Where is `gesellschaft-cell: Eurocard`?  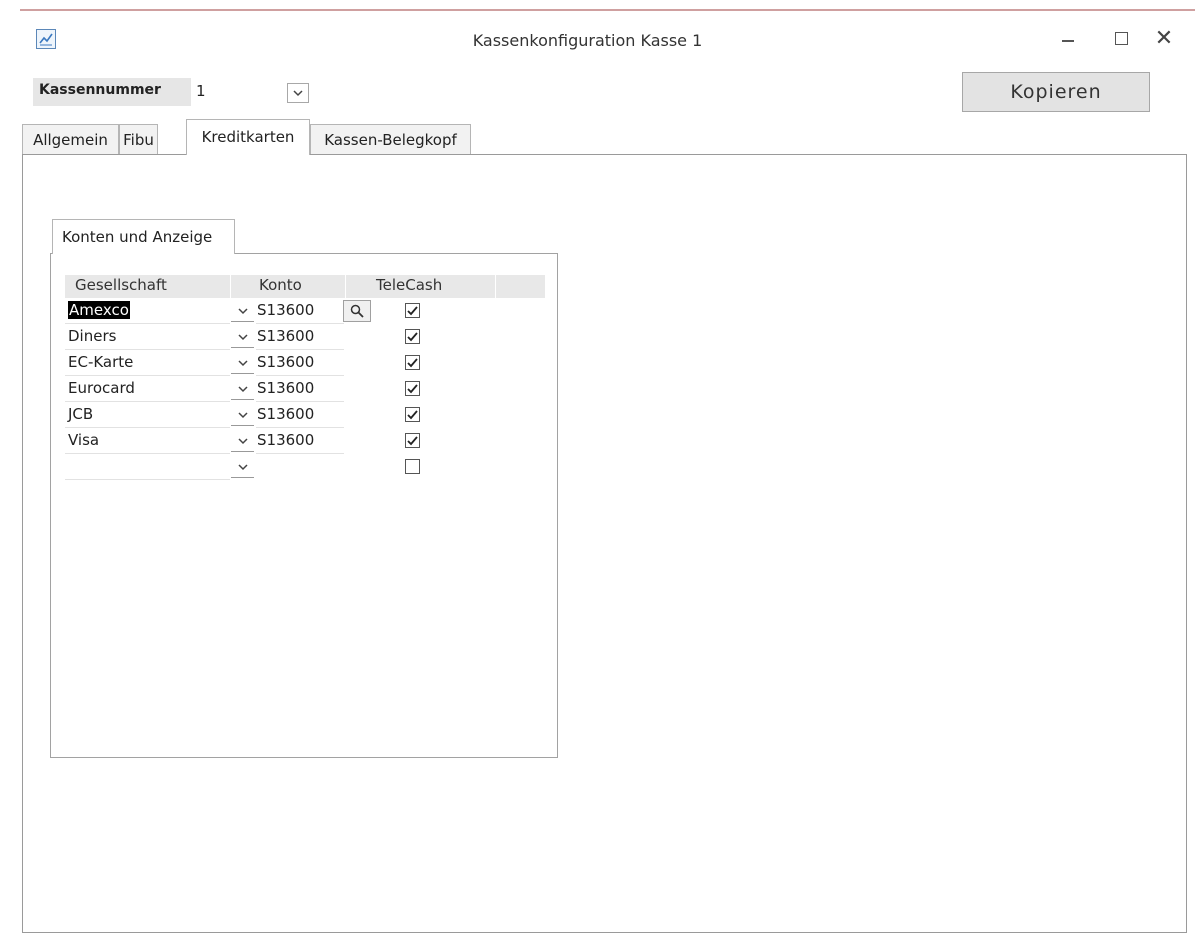
gesellschaft-cell: Eurocard is located at coordinates (147, 389).